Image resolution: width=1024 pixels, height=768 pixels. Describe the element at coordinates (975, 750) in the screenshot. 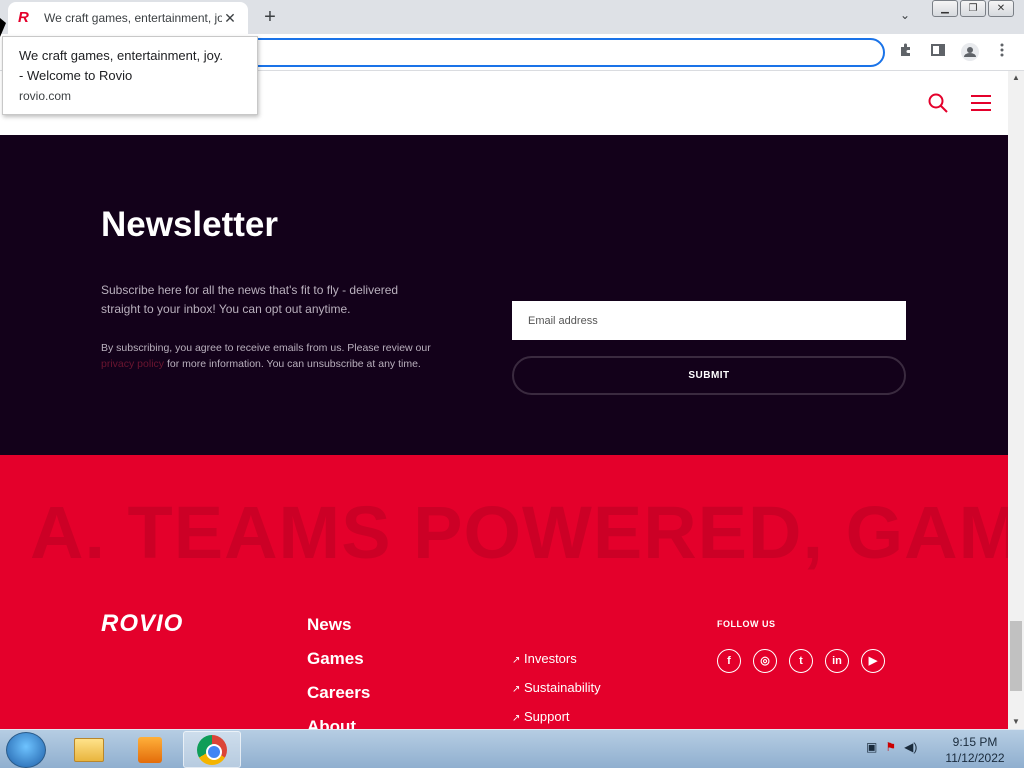

I see `clock: 9:15 PM 11/12/2022` at that location.